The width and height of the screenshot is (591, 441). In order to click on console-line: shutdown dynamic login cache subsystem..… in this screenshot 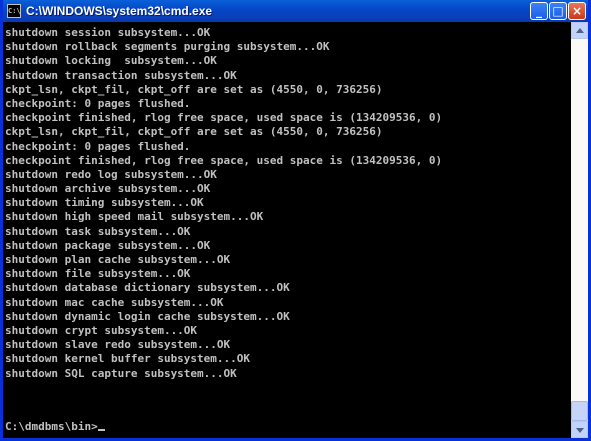, I will do `click(147, 316)`.